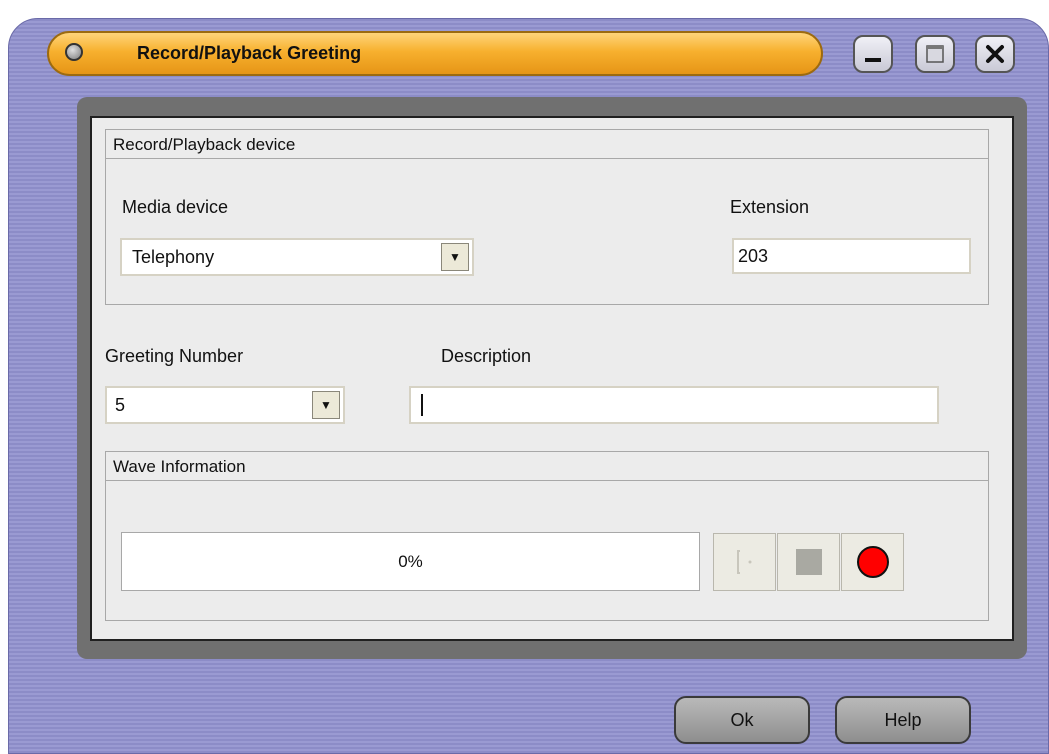 This screenshot has width=1049, height=754. What do you see at coordinates (249, 53) in the screenshot?
I see `window-title: Record/Playback Greeting` at bounding box center [249, 53].